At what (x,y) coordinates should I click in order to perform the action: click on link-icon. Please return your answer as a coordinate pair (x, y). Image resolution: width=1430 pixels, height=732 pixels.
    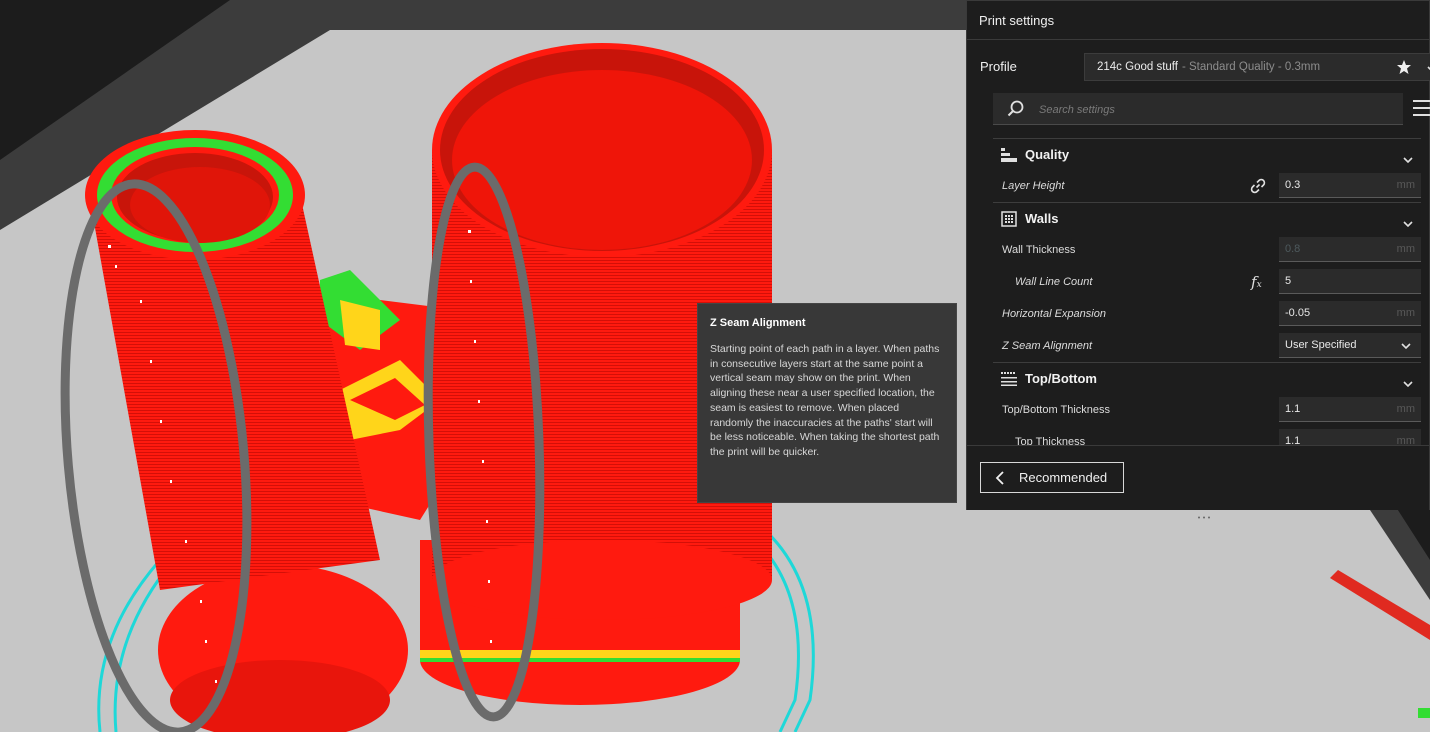
    Looking at the image, I should click on (1258, 188).